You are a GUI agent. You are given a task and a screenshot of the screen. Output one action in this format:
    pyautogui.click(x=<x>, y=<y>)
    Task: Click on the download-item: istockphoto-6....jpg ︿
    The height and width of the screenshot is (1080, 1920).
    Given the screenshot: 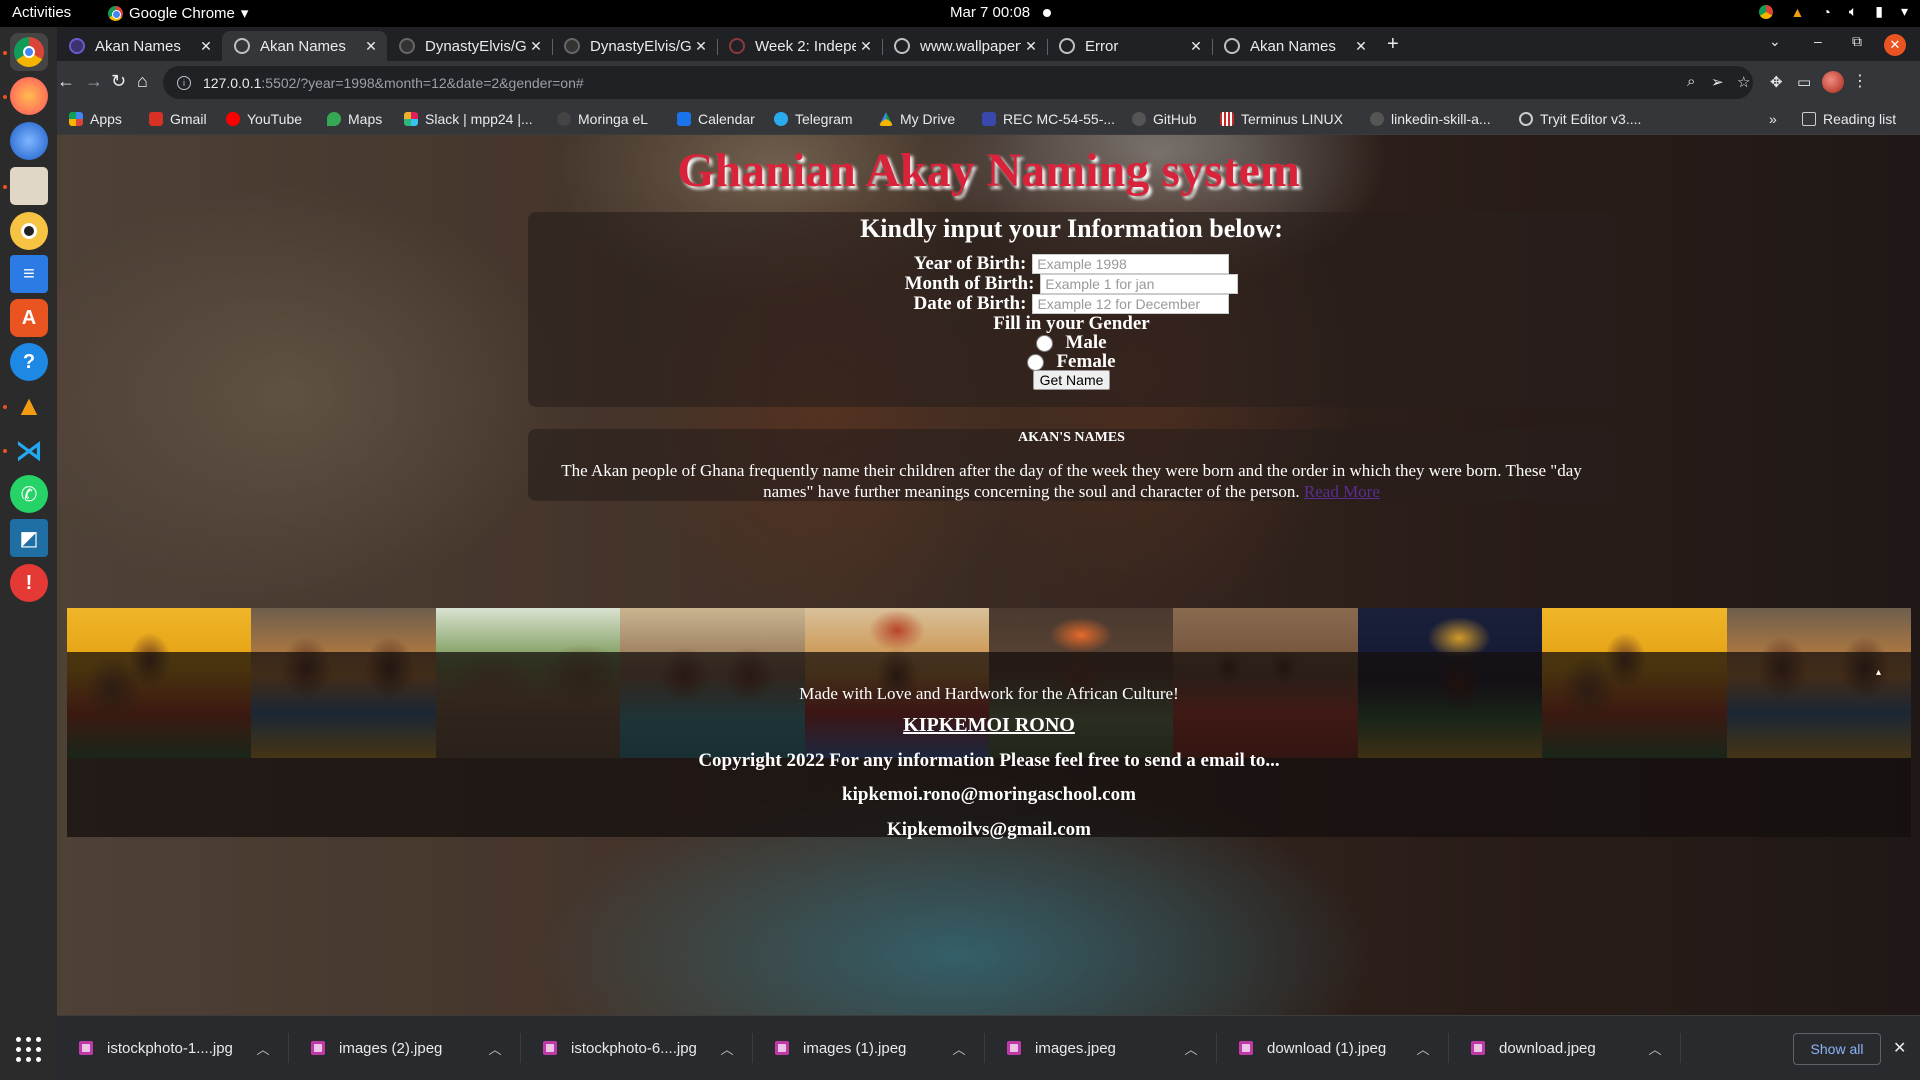 What is the action you would take?
    pyautogui.click(x=637, y=1048)
    